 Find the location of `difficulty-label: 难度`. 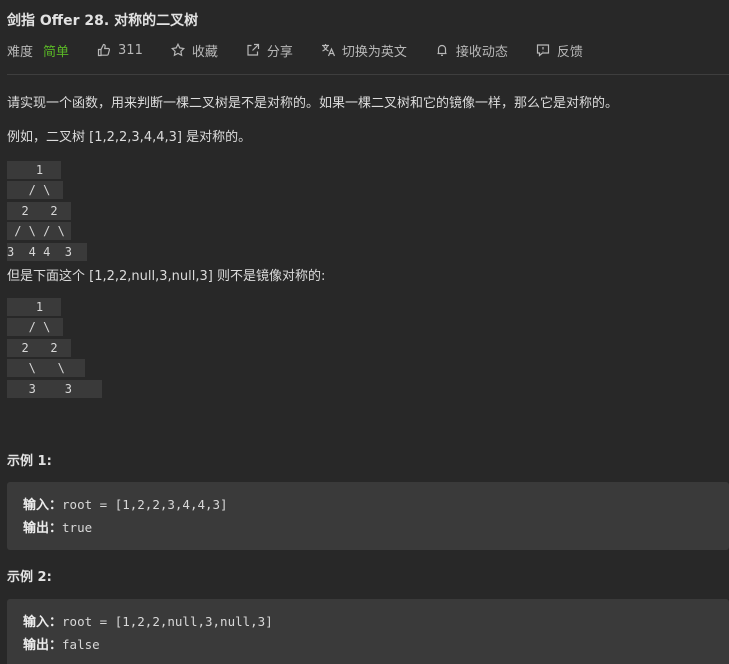

difficulty-label: 难度 is located at coordinates (20, 52).